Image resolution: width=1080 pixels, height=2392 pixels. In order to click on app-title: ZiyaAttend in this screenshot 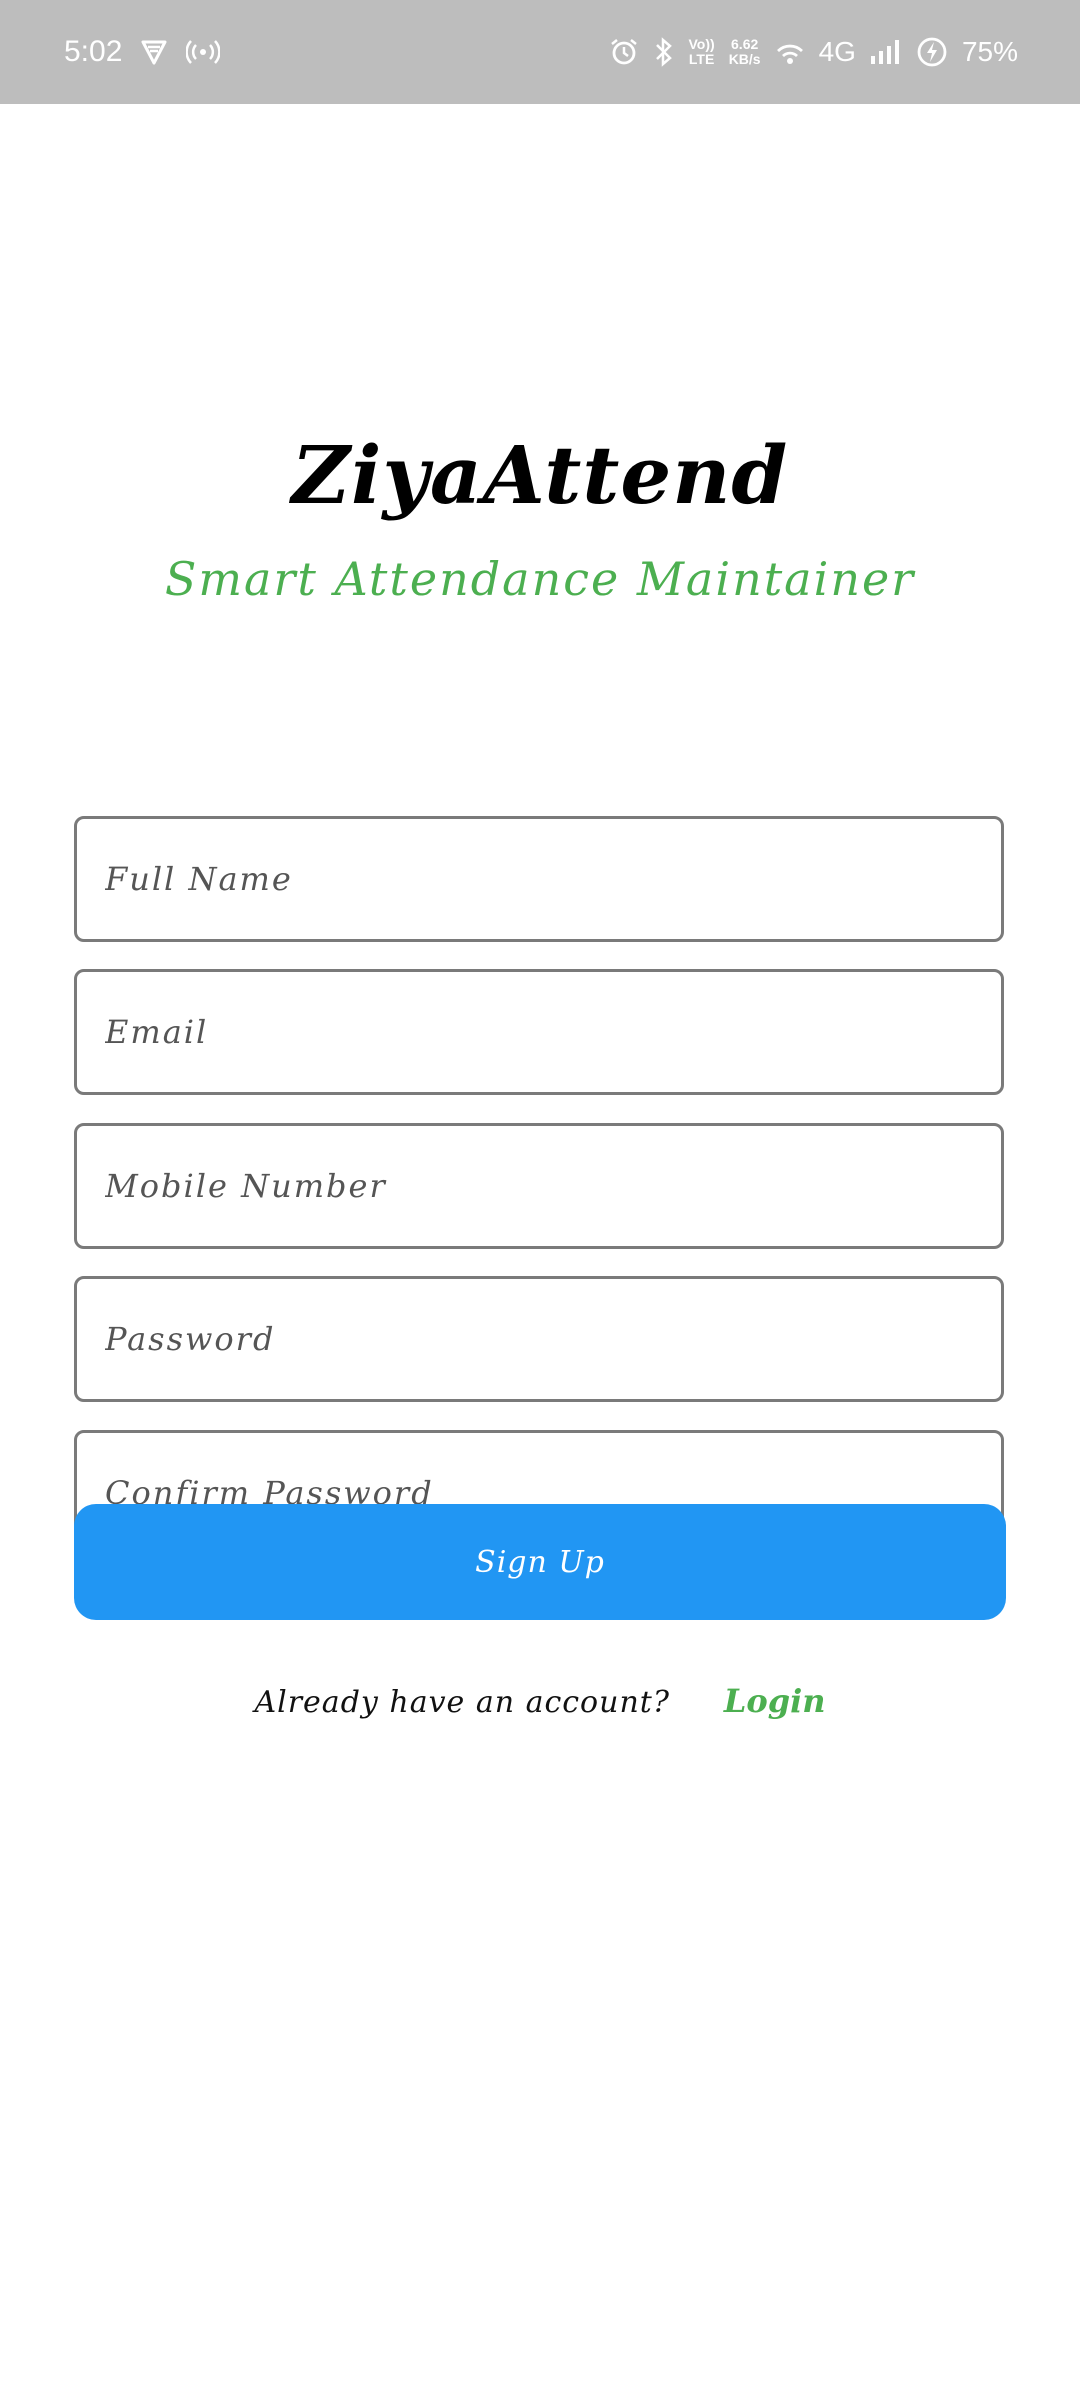, I will do `click(540, 475)`.